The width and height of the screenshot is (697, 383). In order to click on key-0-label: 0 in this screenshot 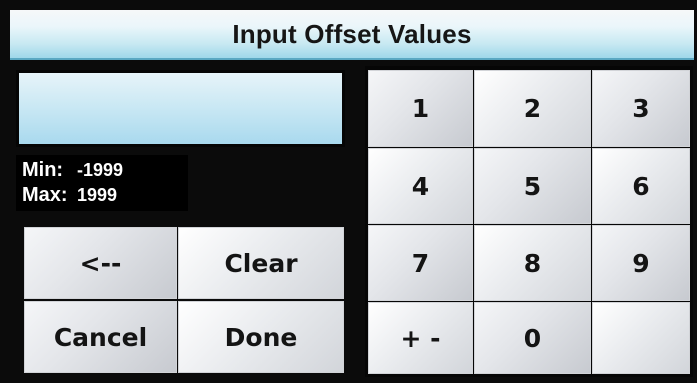, I will do `click(532, 338)`.